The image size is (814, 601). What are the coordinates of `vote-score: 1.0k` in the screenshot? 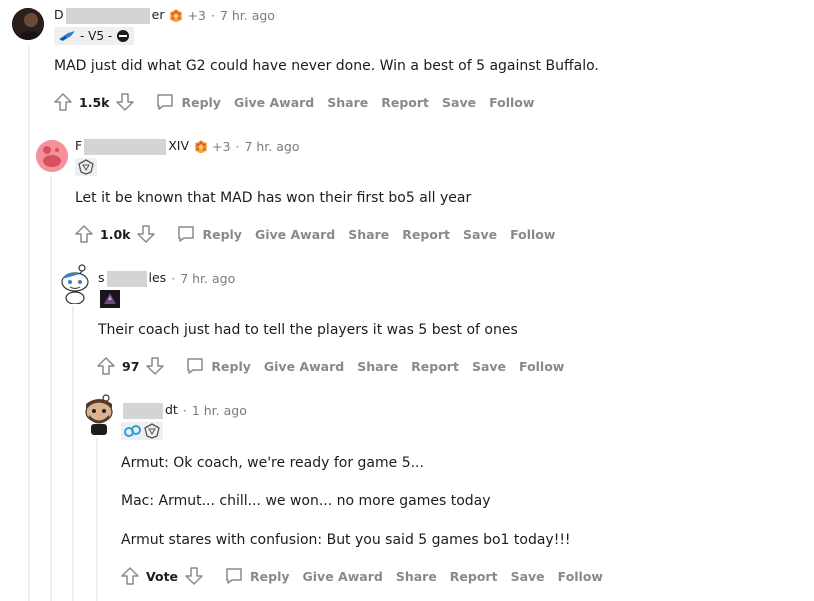 It's located at (115, 234).